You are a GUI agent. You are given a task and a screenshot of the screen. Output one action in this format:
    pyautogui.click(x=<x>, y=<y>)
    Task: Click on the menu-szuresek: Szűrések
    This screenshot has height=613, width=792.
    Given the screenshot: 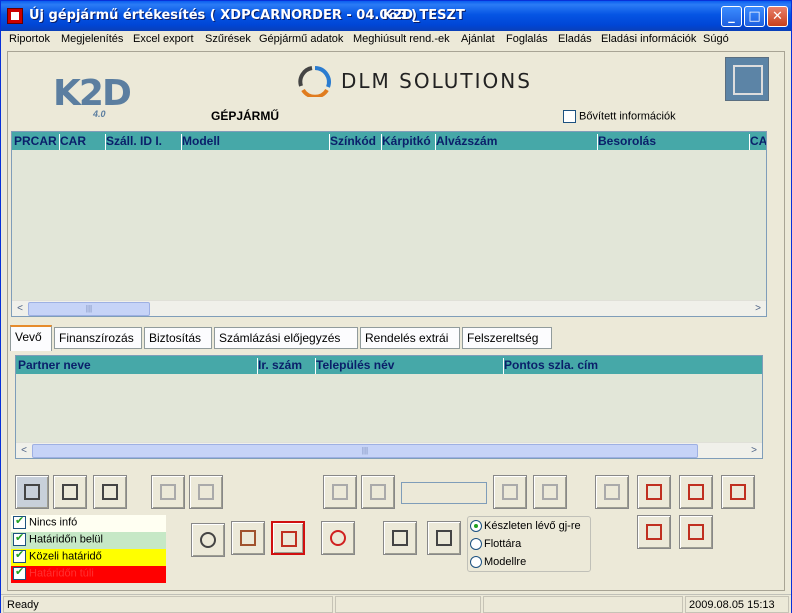 What is the action you would take?
    pyautogui.click(x=228, y=39)
    